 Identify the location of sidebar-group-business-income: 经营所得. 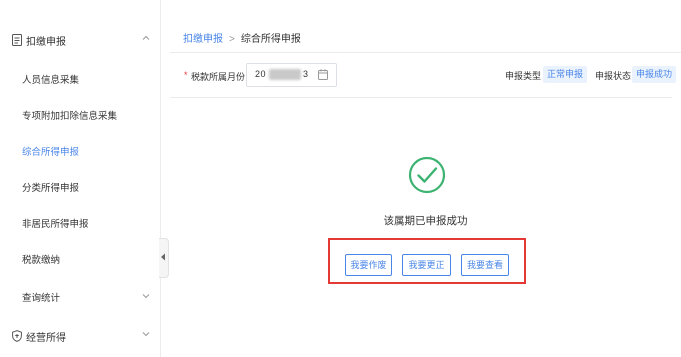
(80, 336).